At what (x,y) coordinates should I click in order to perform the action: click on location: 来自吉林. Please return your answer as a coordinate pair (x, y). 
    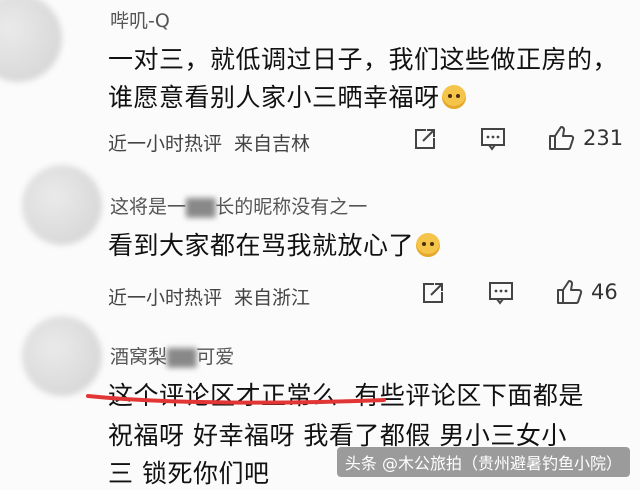
    Looking at the image, I should click on (272, 144).